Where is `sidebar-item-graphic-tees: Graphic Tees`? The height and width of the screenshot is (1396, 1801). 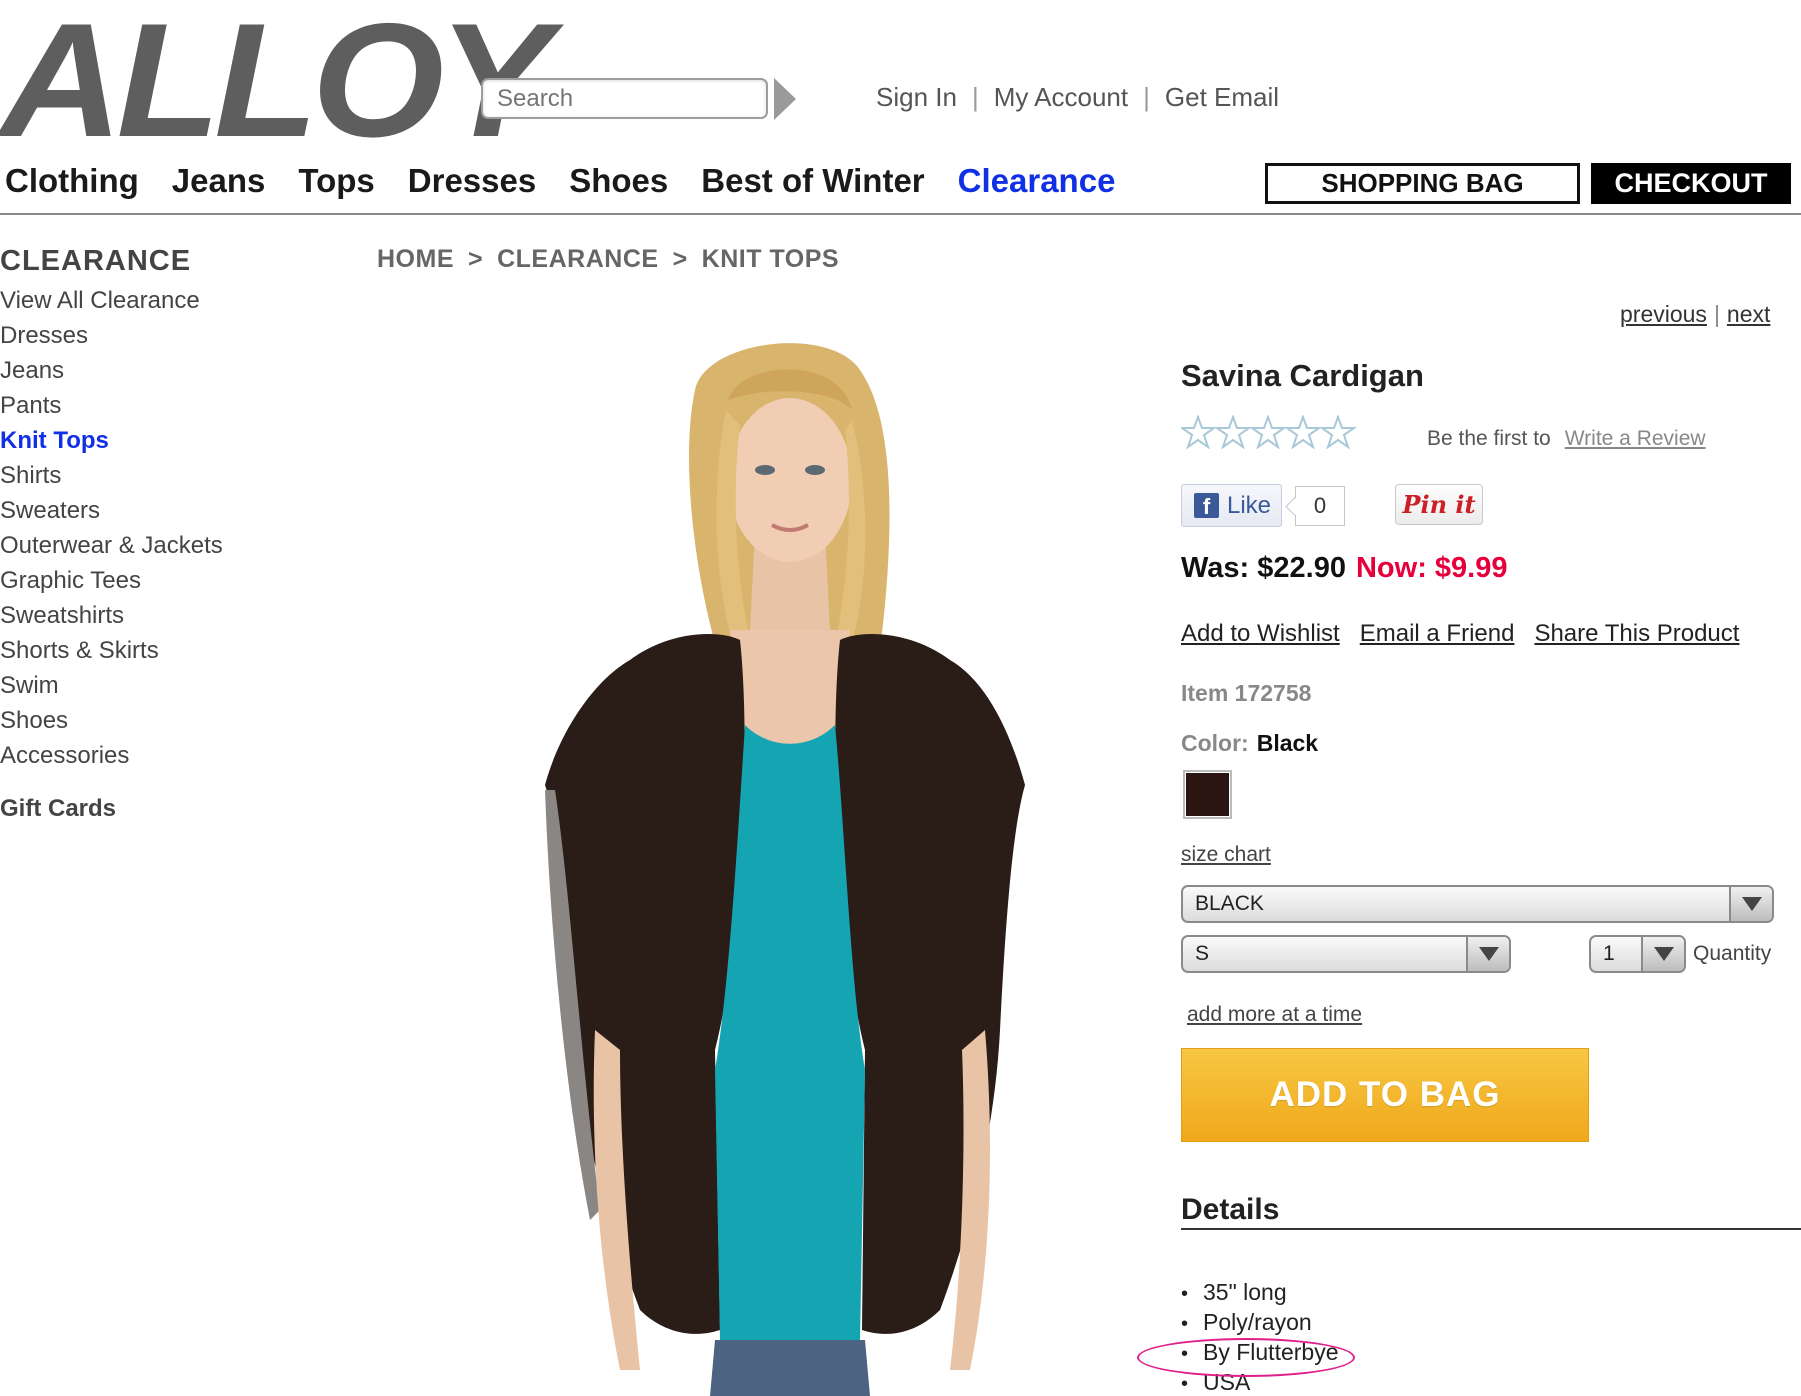
sidebar-item-graphic-tees: Graphic Tees is located at coordinates (111, 580).